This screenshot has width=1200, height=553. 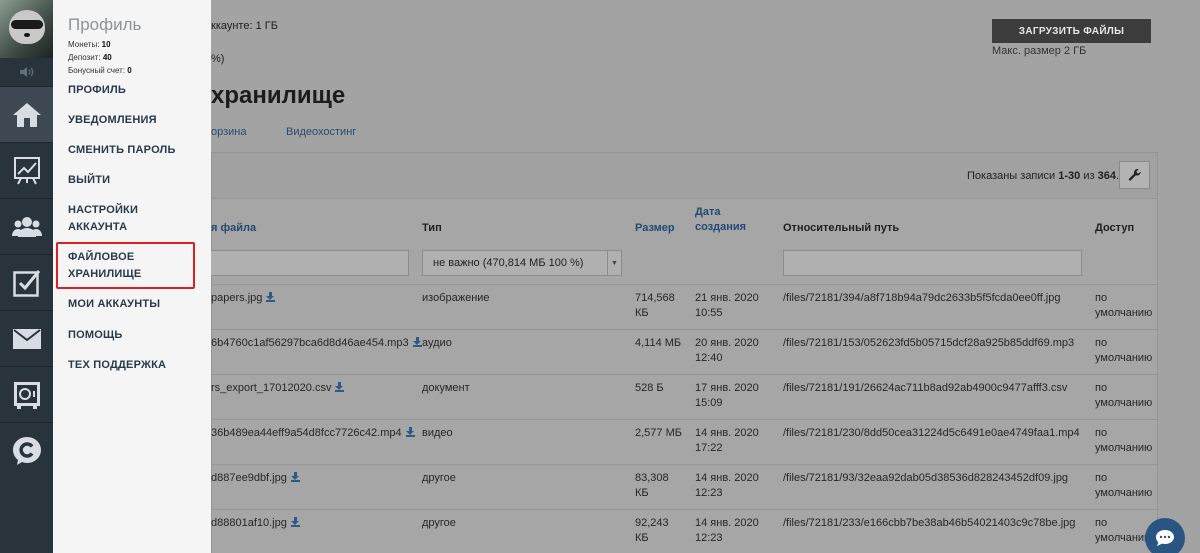 What do you see at coordinates (841, 228) in the screenshot?
I see `col-path-header: Относительный путь` at bounding box center [841, 228].